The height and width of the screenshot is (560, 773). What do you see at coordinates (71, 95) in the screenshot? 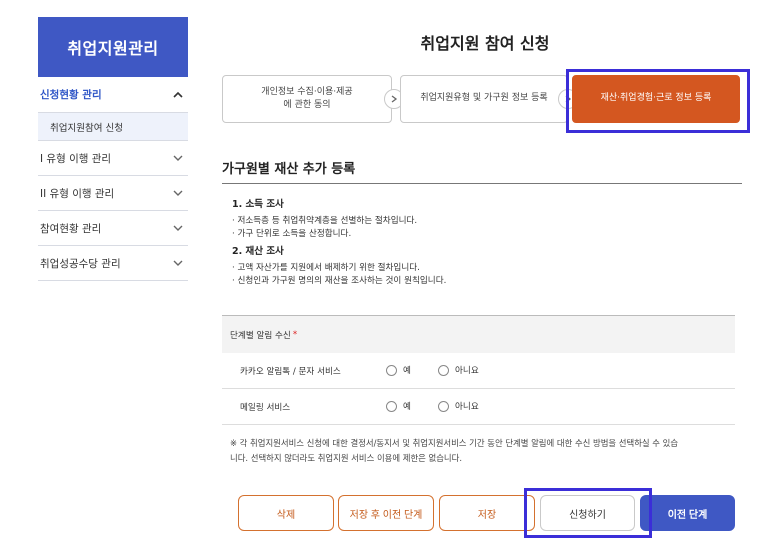
I see `sidebar-item-label: 신청현황 관리` at bounding box center [71, 95].